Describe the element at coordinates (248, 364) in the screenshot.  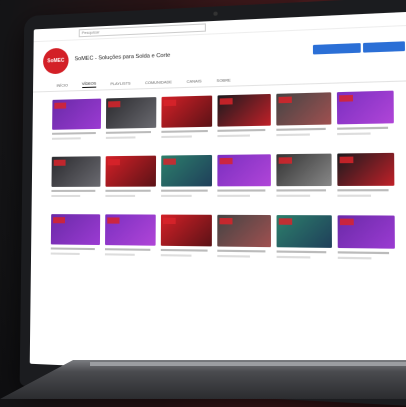
I see `laptop-hinge` at that location.